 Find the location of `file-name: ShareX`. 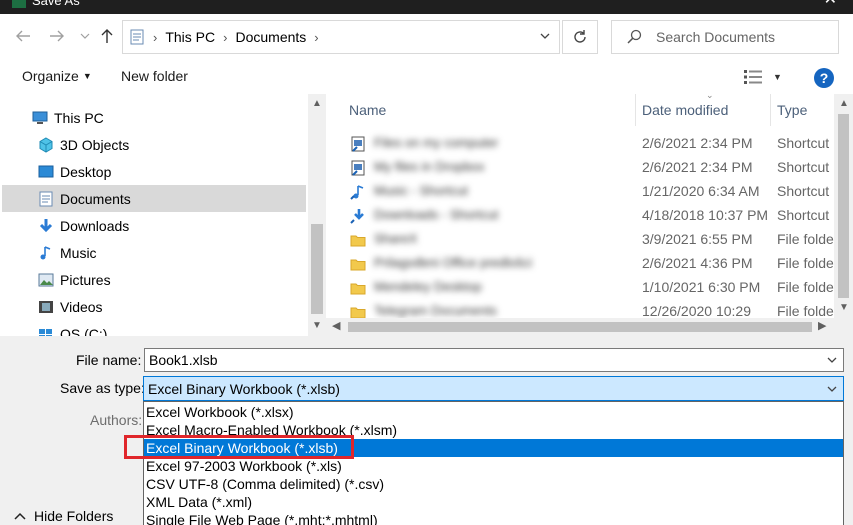

file-name: ShareX is located at coordinates (396, 238).